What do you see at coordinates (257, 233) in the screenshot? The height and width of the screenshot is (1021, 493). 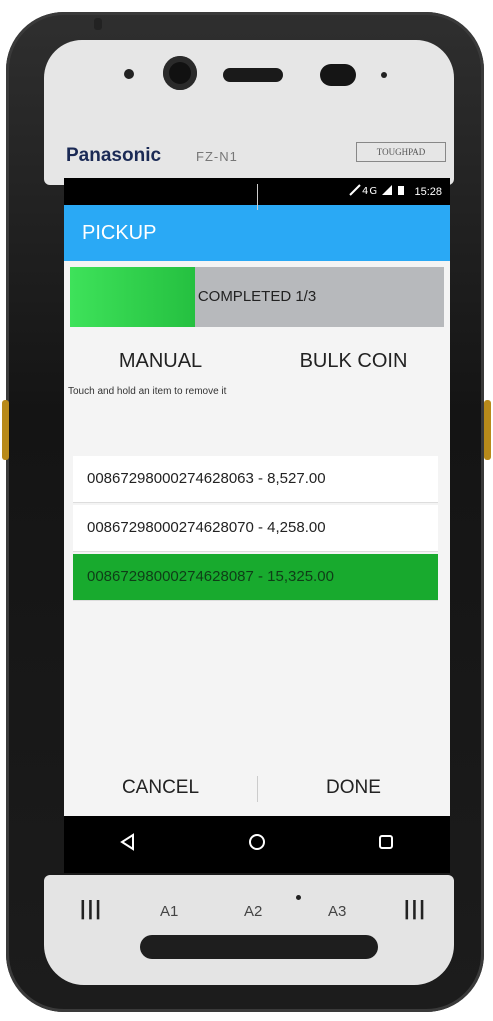 I see `app-bar: PICKUP` at bounding box center [257, 233].